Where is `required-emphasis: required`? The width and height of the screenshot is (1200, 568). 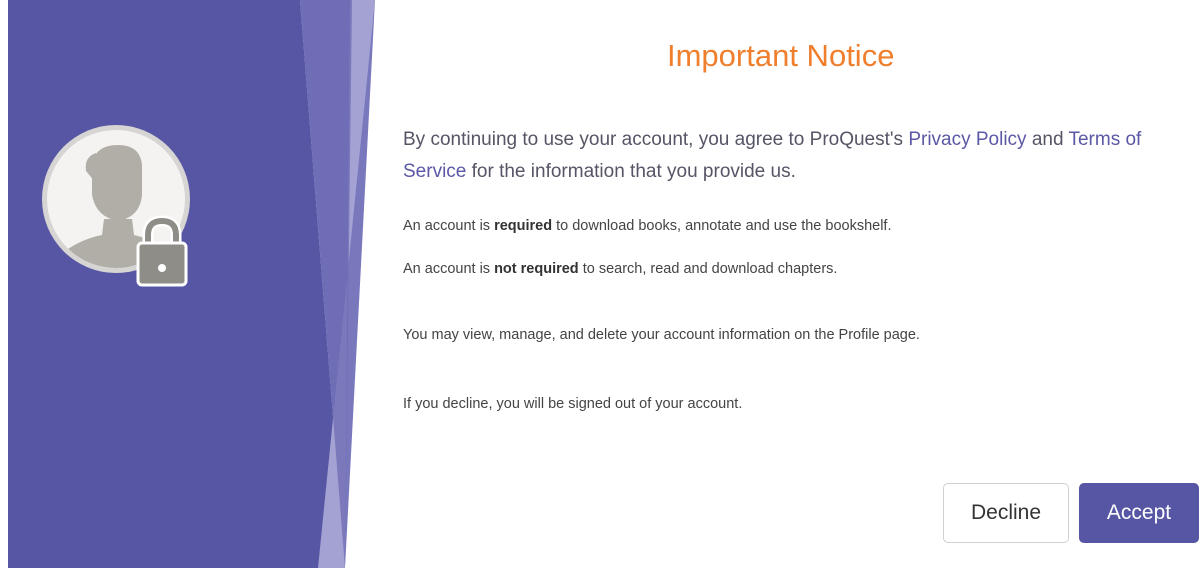 required-emphasis: required is located at coordinates (523, 226).